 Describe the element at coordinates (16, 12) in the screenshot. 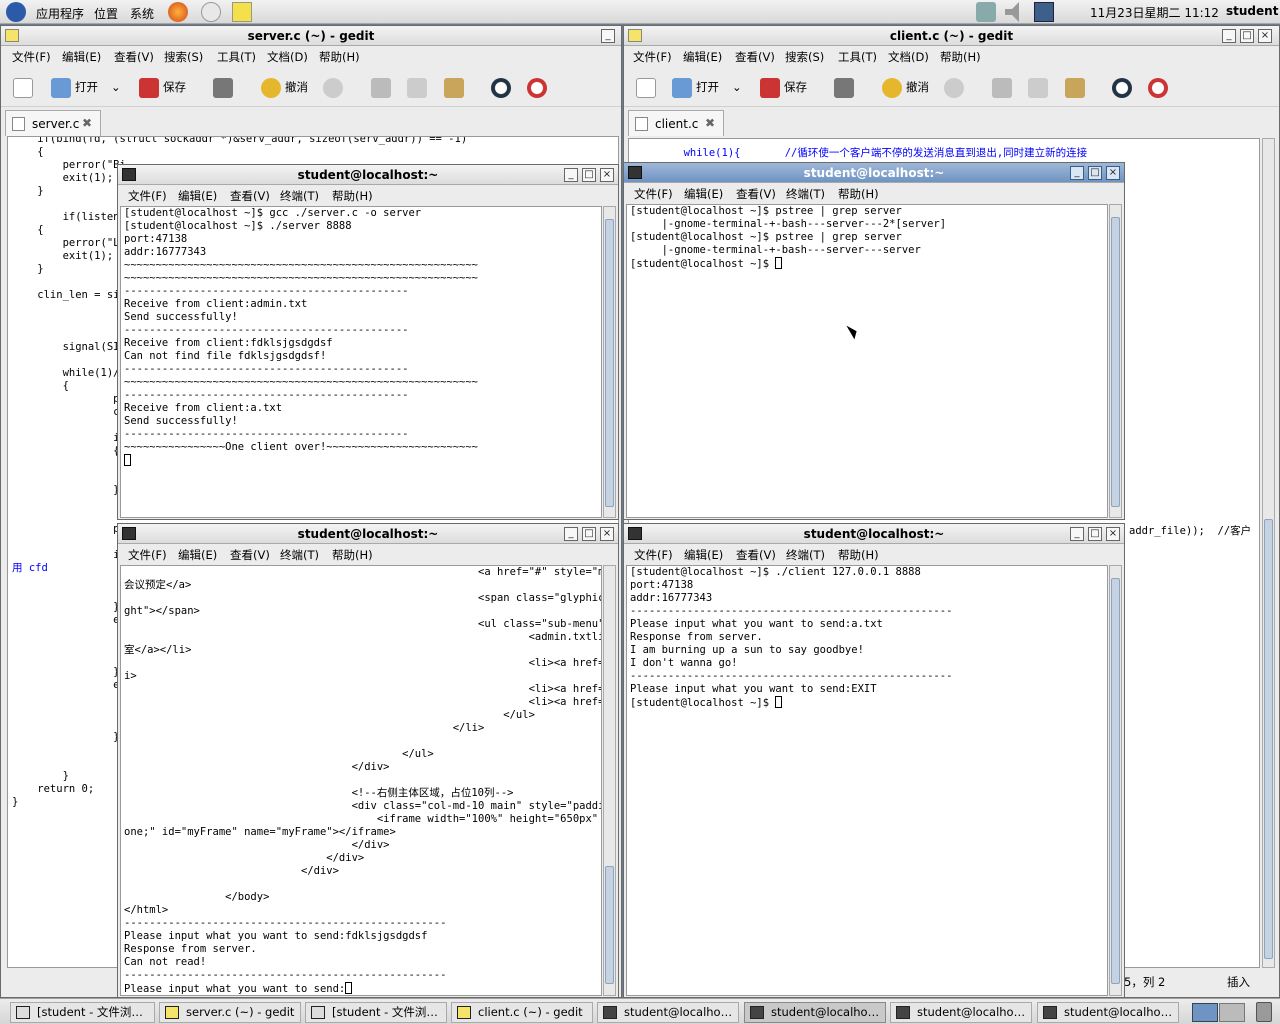

I see `fedora-logo-icon` at that location.